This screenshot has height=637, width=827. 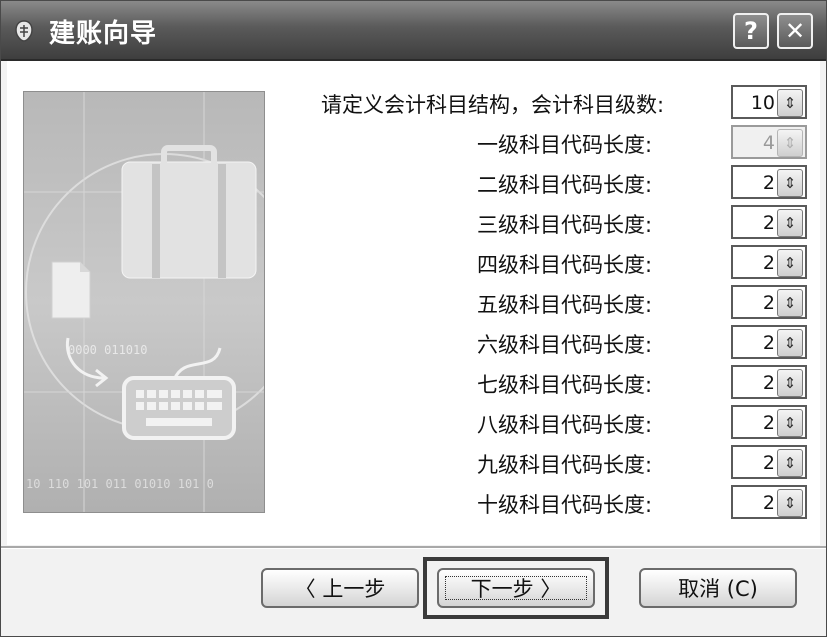 I want to click on level-4-label: 四级科目代码长度:, so click(x=565, y=265).